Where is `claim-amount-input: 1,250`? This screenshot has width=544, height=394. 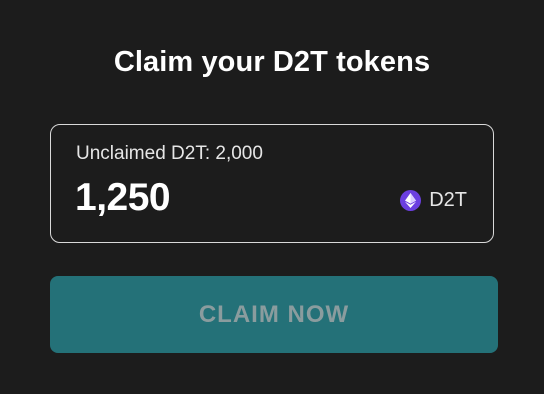
claim-amount-input: 1,250 is located at coordinates (123, 198).